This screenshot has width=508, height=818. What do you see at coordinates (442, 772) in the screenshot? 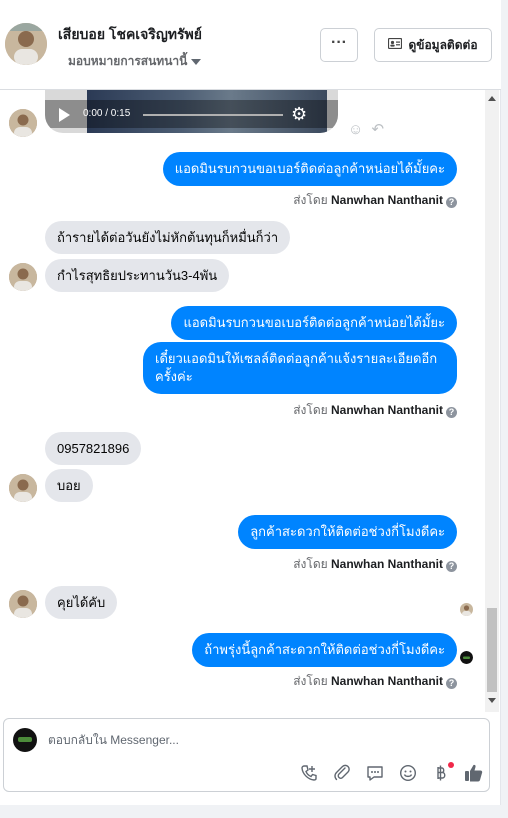
I see `baht-payment-icon` at bounding box center [442, 772].